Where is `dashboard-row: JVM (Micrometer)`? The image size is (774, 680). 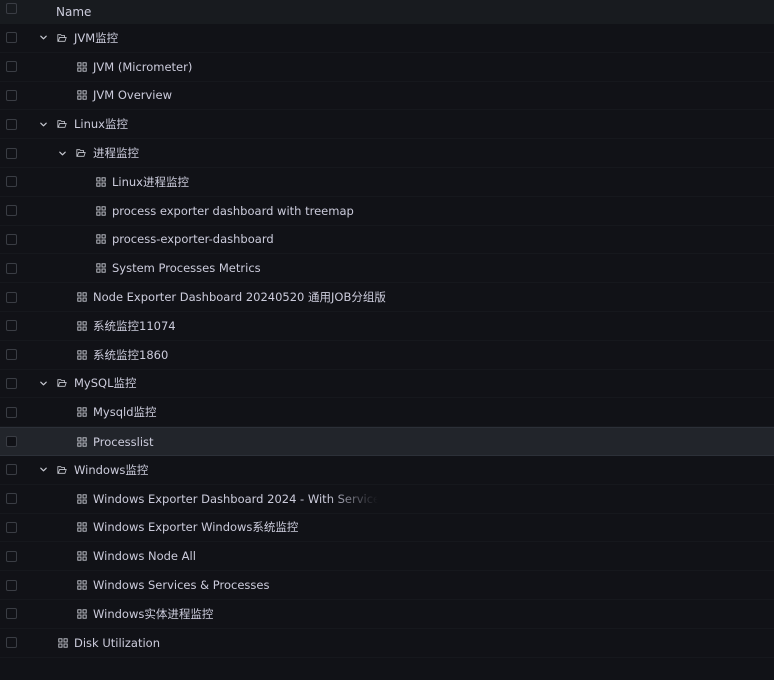
dashboard-row: JVM (Micrometer) is located at coordinates (387, 67).